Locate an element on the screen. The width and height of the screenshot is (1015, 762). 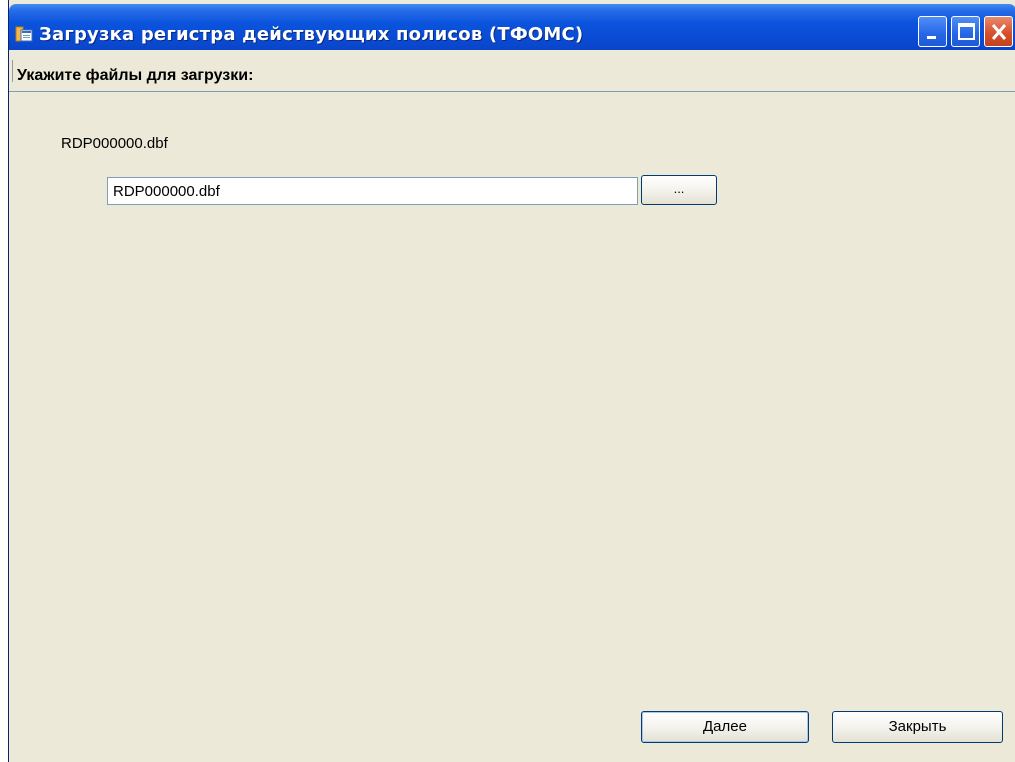
close-icon is located at coordinates (999, 32).